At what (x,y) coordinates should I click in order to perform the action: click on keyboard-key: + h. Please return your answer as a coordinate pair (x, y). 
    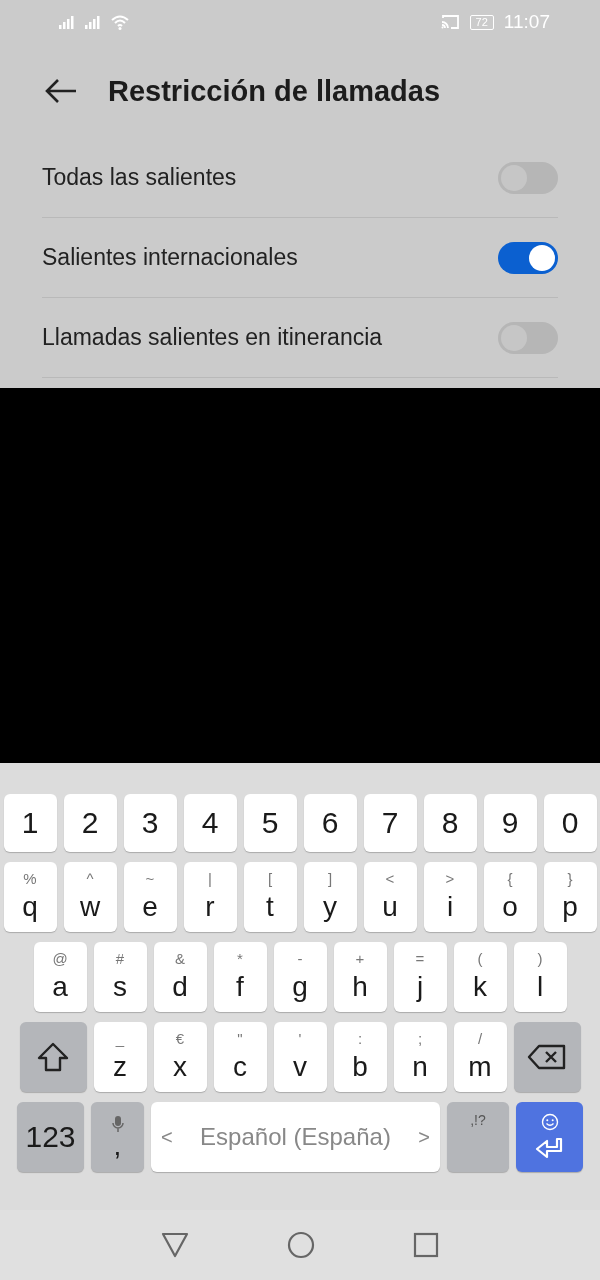
    Looking at the image, I should click on (360, 977).